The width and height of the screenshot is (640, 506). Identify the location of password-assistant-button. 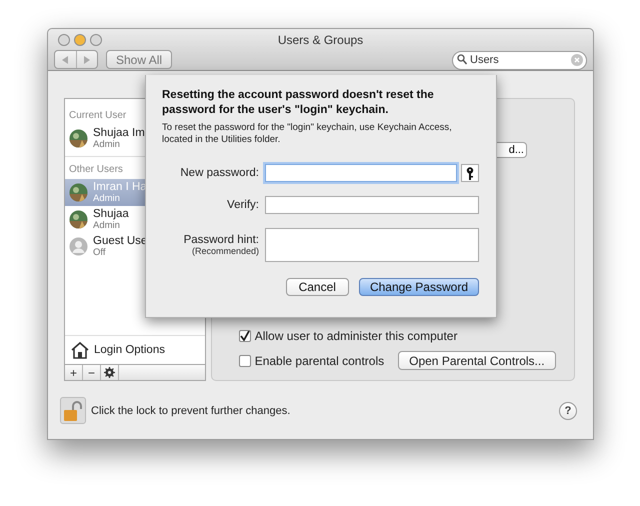
(470, 173).